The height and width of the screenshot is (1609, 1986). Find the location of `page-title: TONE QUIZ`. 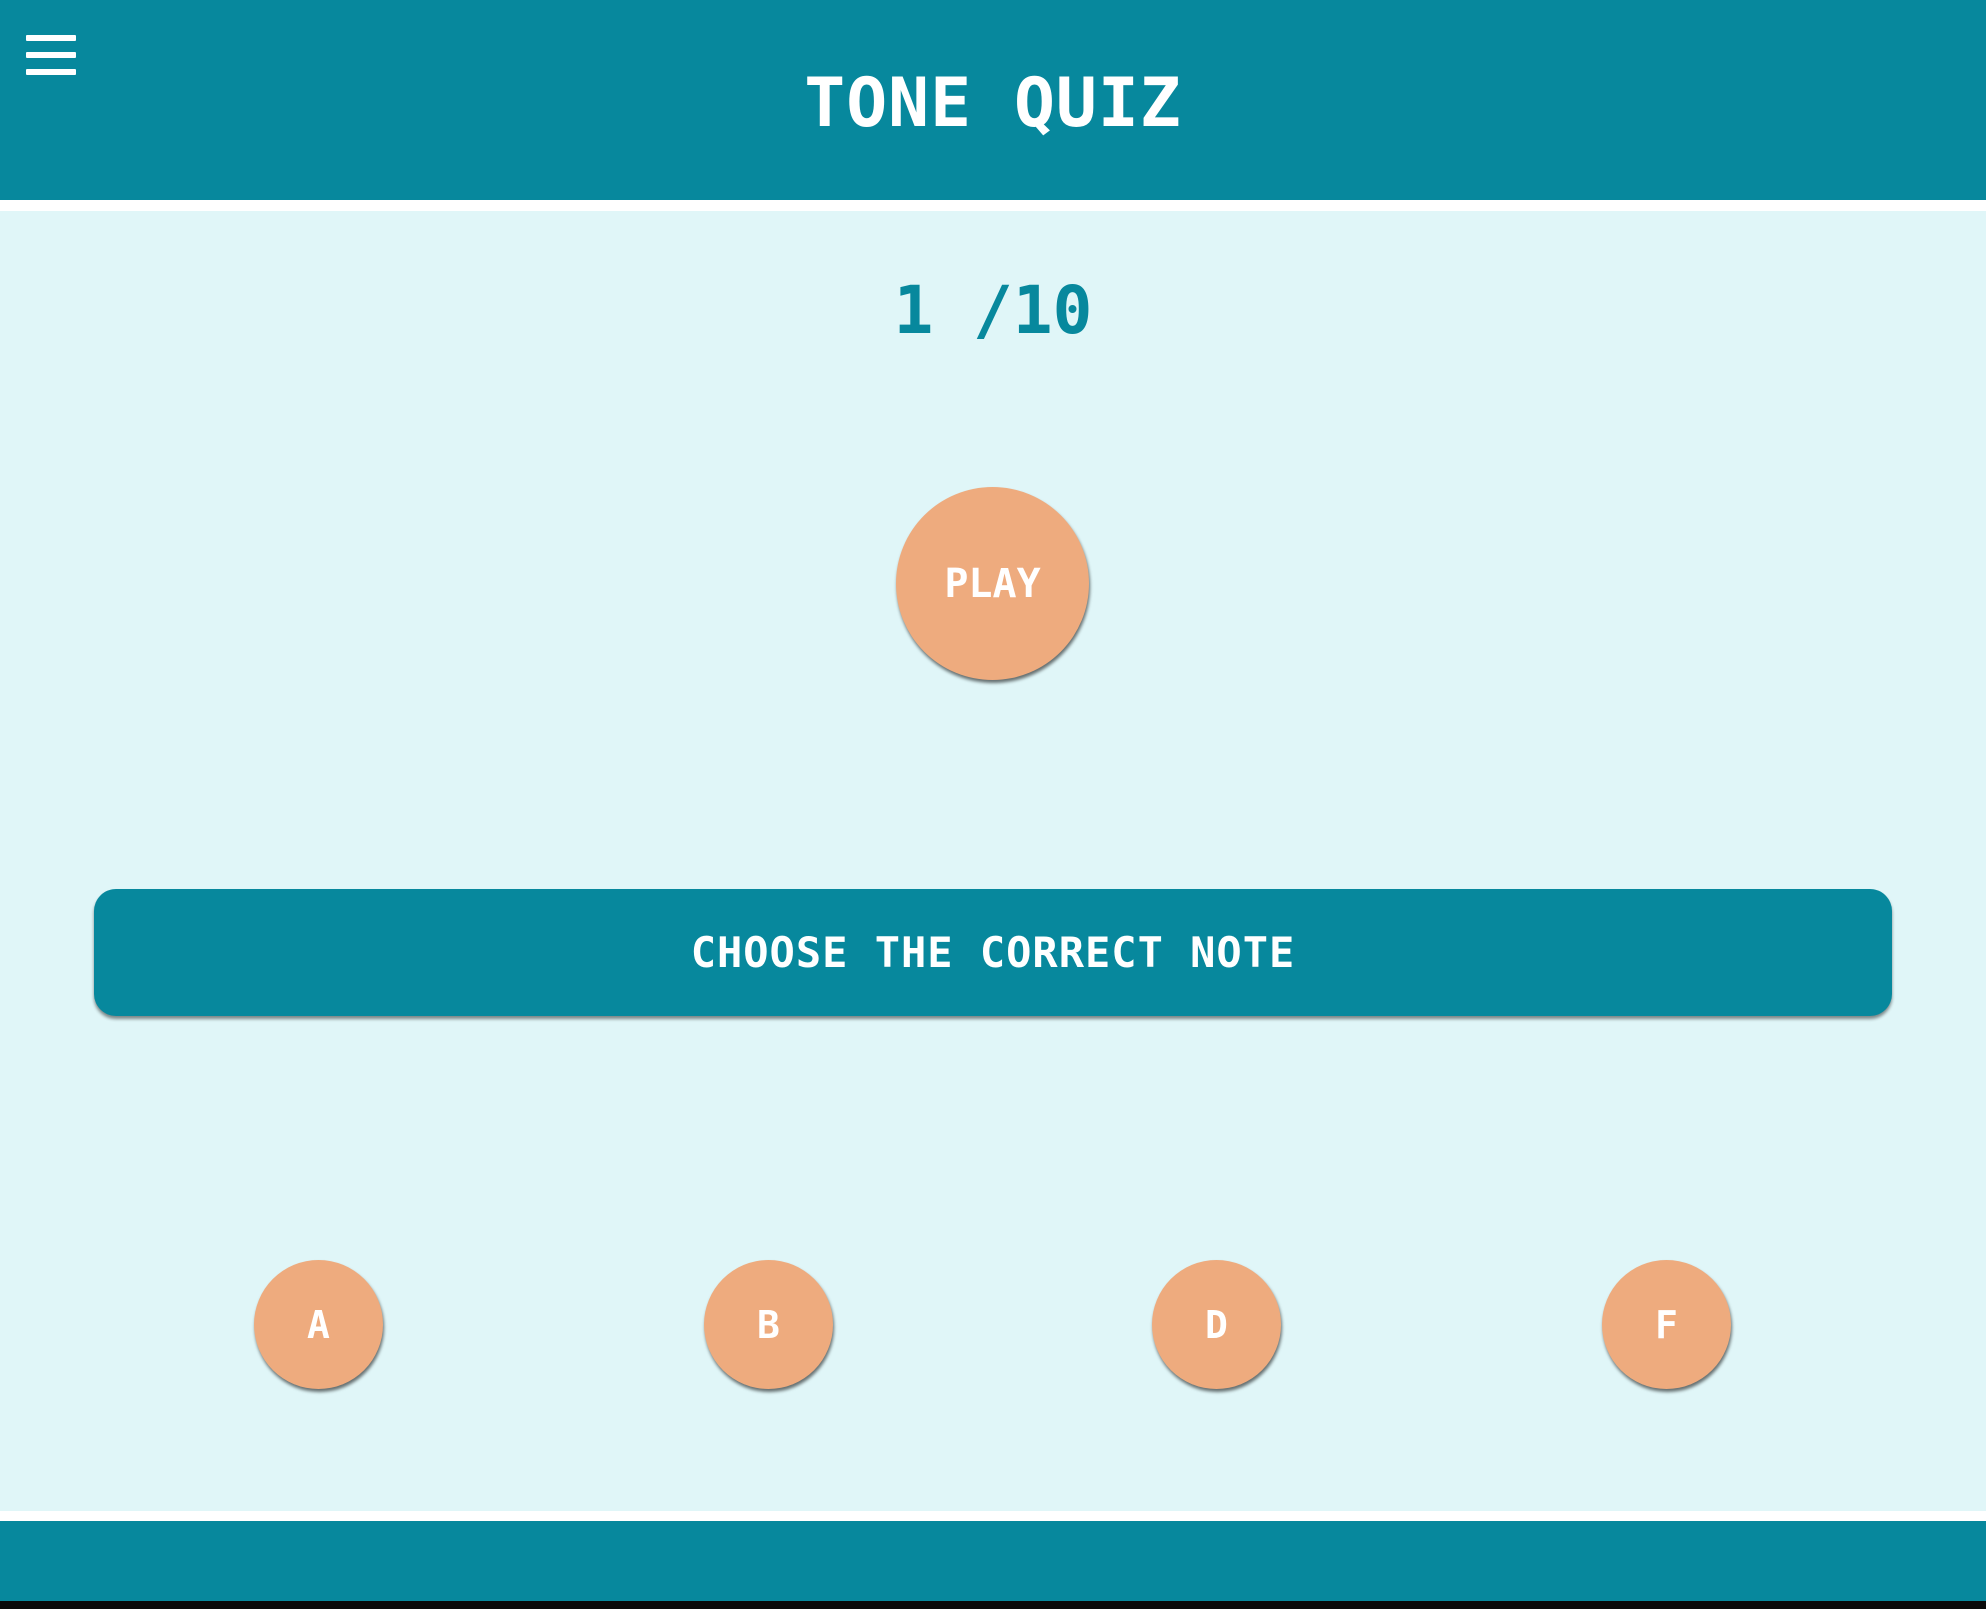

page-title: TONE QUIZ is located at coordinates (993, 103).